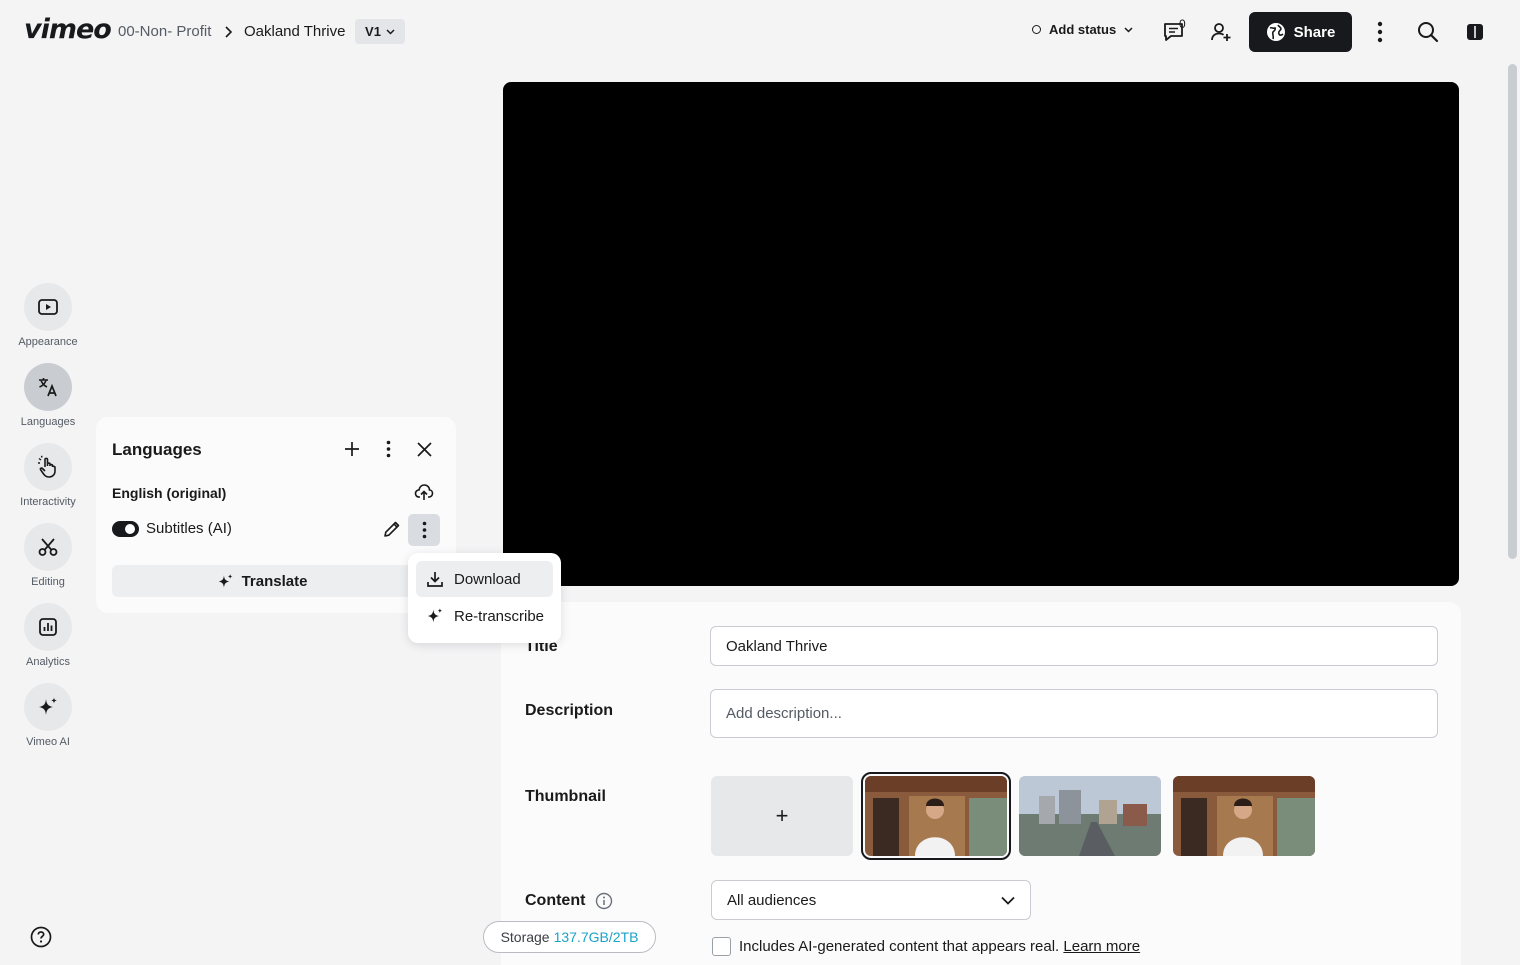 The image size is (1520, 965). I want to click on language-name: English (original), so click(169, 493).